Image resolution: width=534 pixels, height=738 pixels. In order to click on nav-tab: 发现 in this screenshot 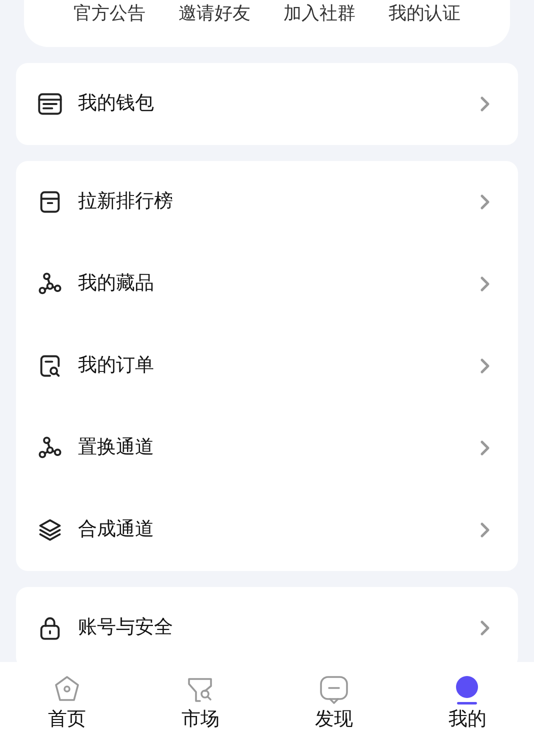, I will do `click(333, 700)`.